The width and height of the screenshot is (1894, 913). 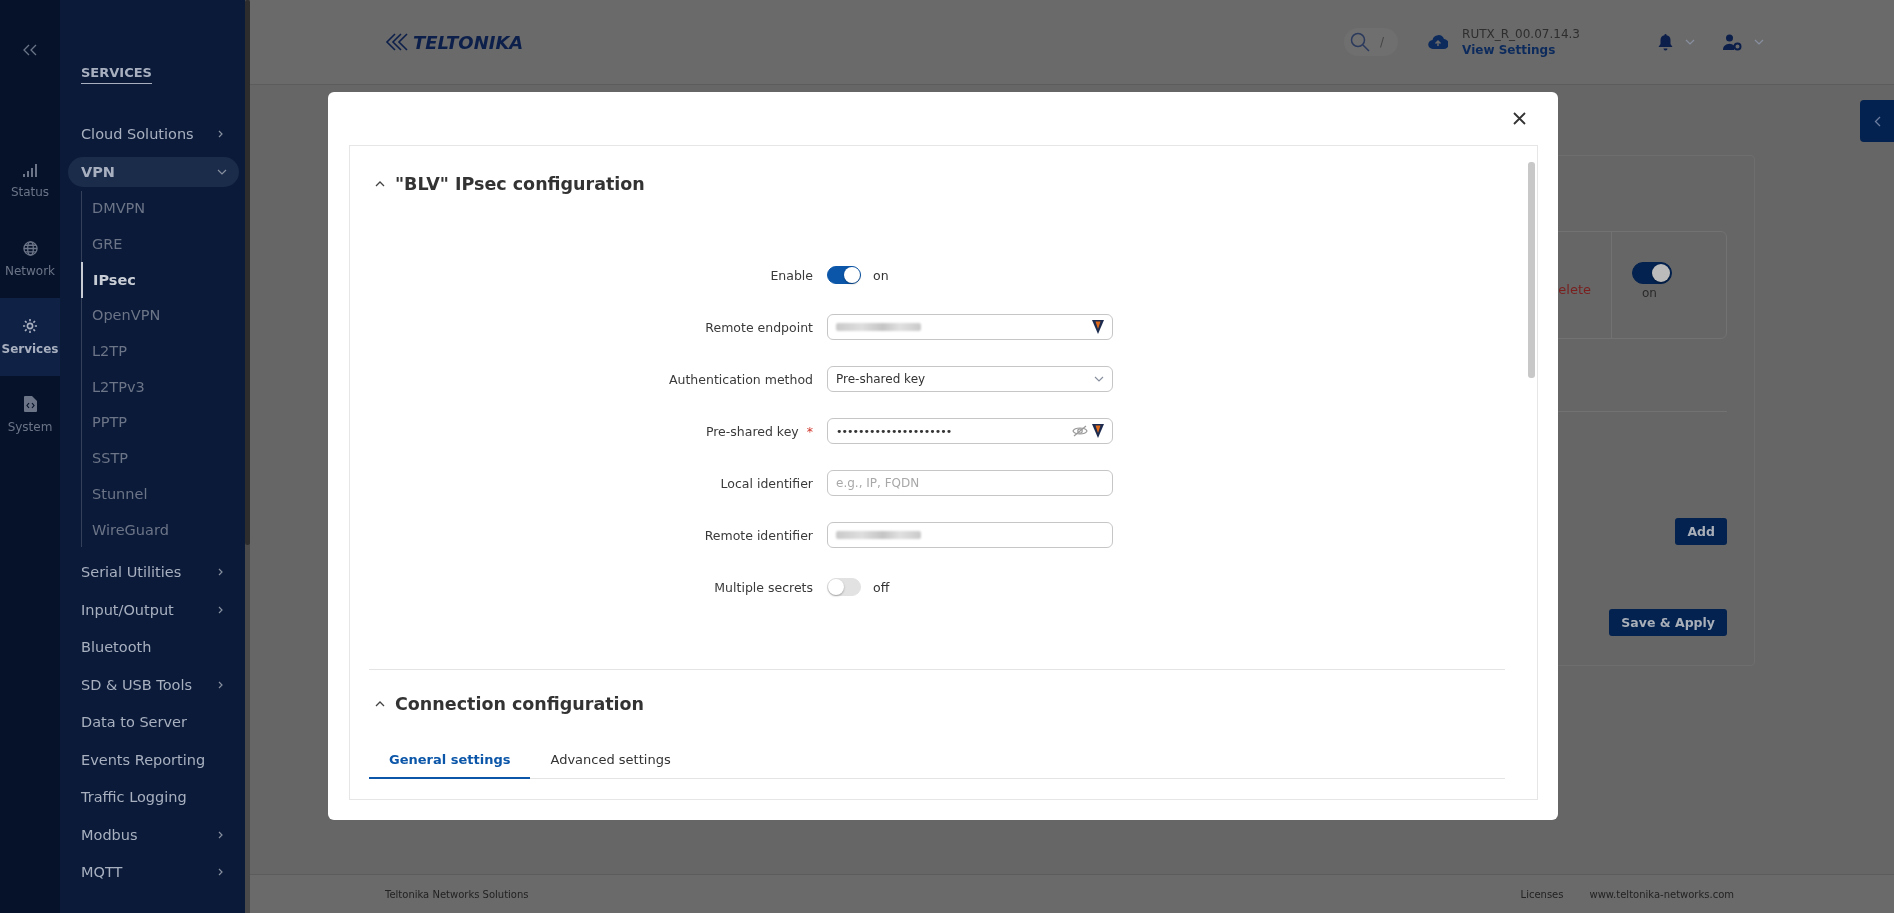 I want to click on document-code-icon, so click(x=30, y=404).